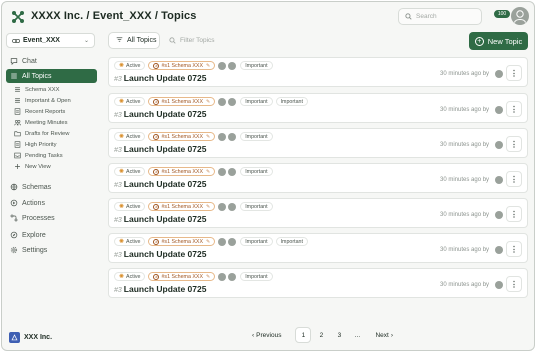 The height and width of the screenshot is (352, 536). I want to click on sidebar-subitem-schema-xxx: Schema XXX, so click(54, 89).